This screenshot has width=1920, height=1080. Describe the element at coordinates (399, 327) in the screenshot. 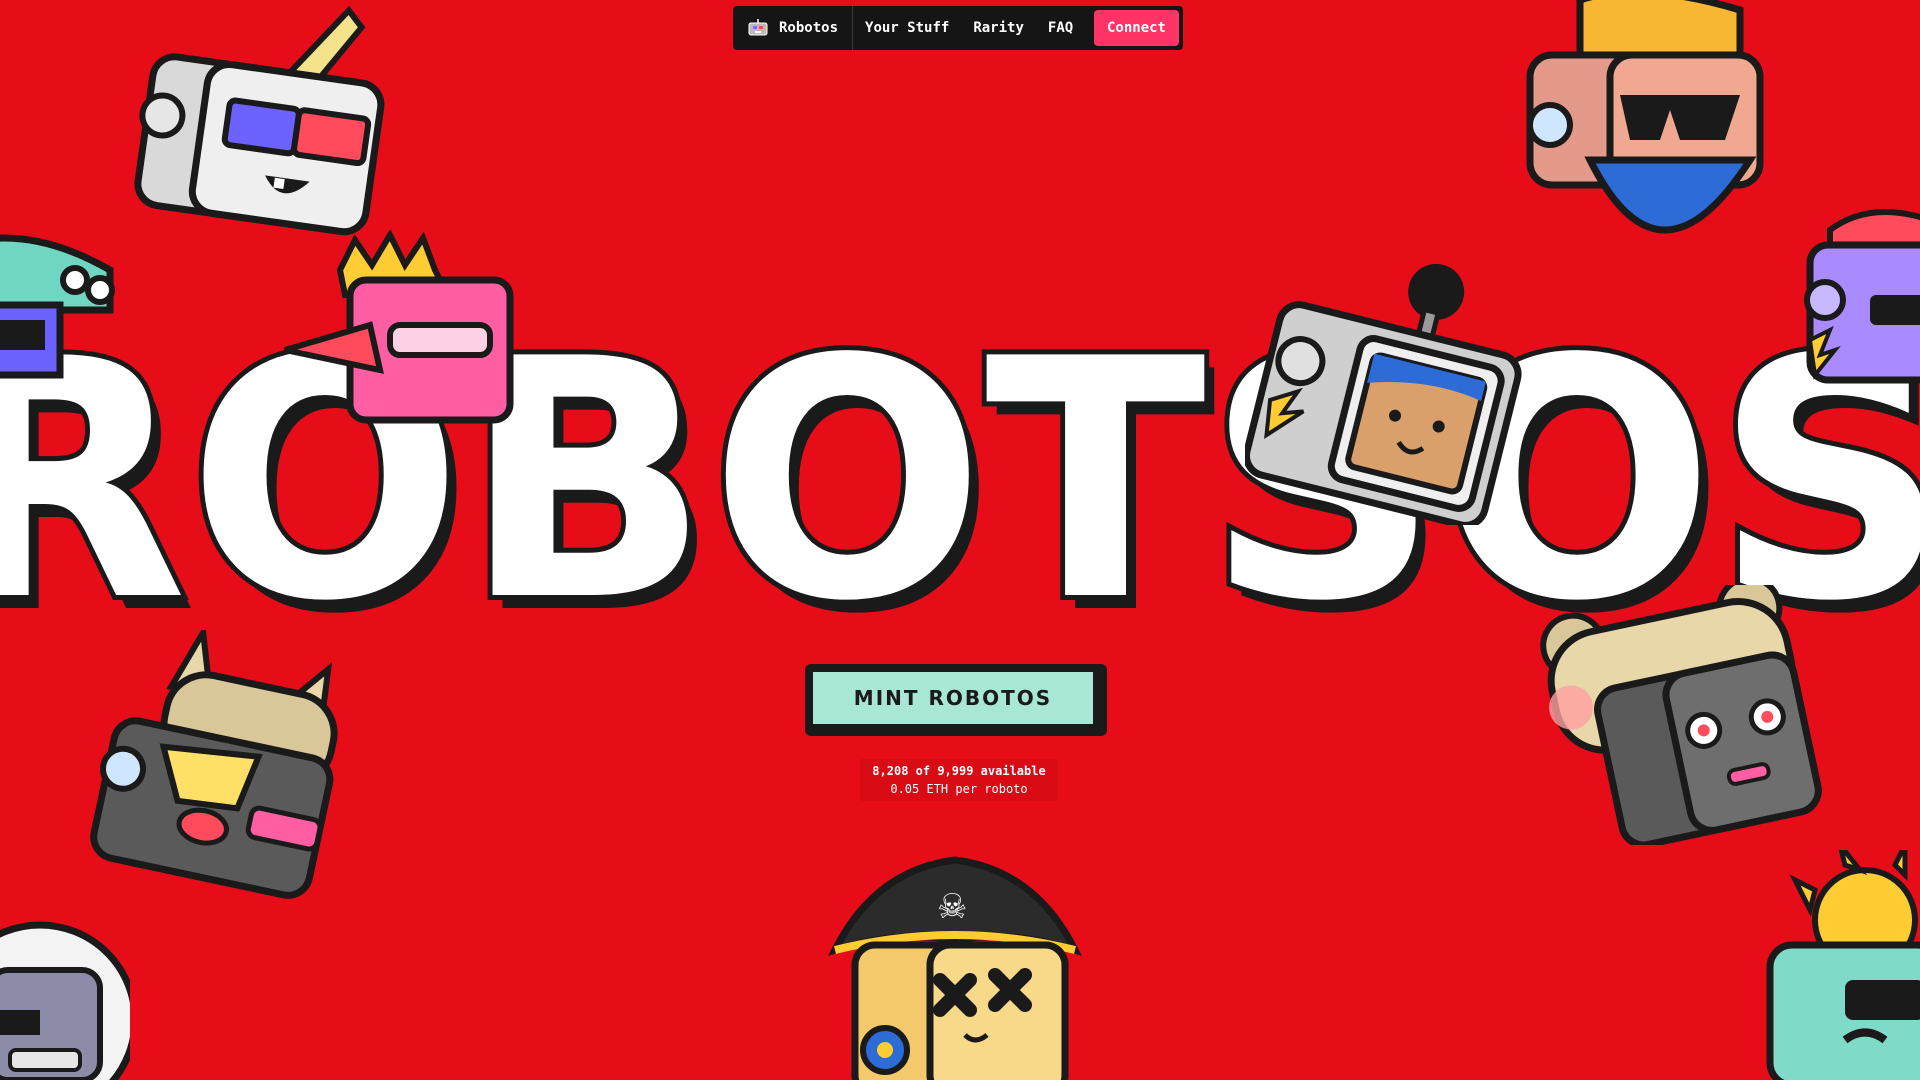

I see `king-robot-illustration` at that location.